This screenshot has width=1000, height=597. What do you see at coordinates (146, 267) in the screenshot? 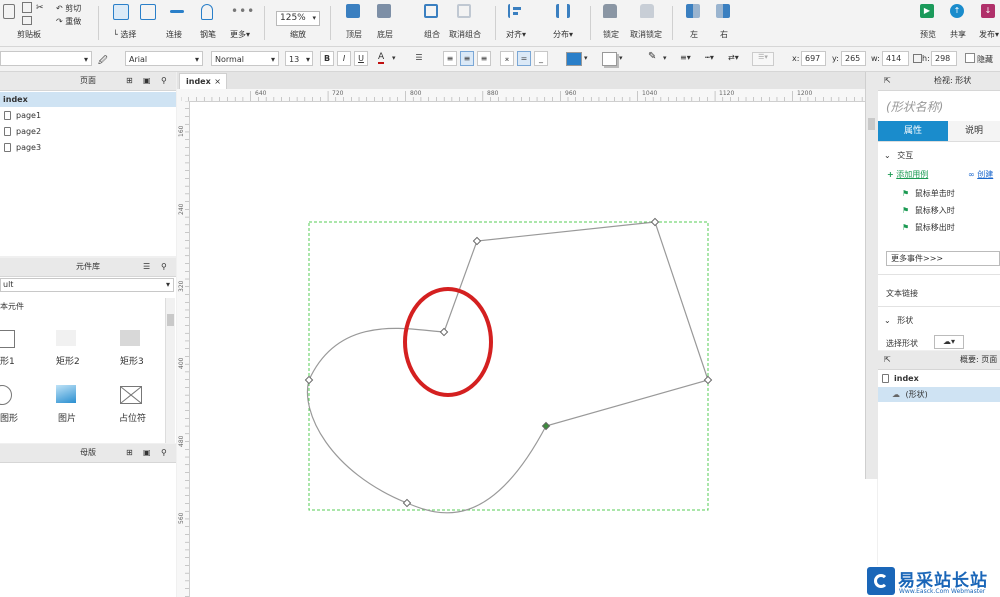
I see `menu-icon: ☰` at bounding box center [146, 267].